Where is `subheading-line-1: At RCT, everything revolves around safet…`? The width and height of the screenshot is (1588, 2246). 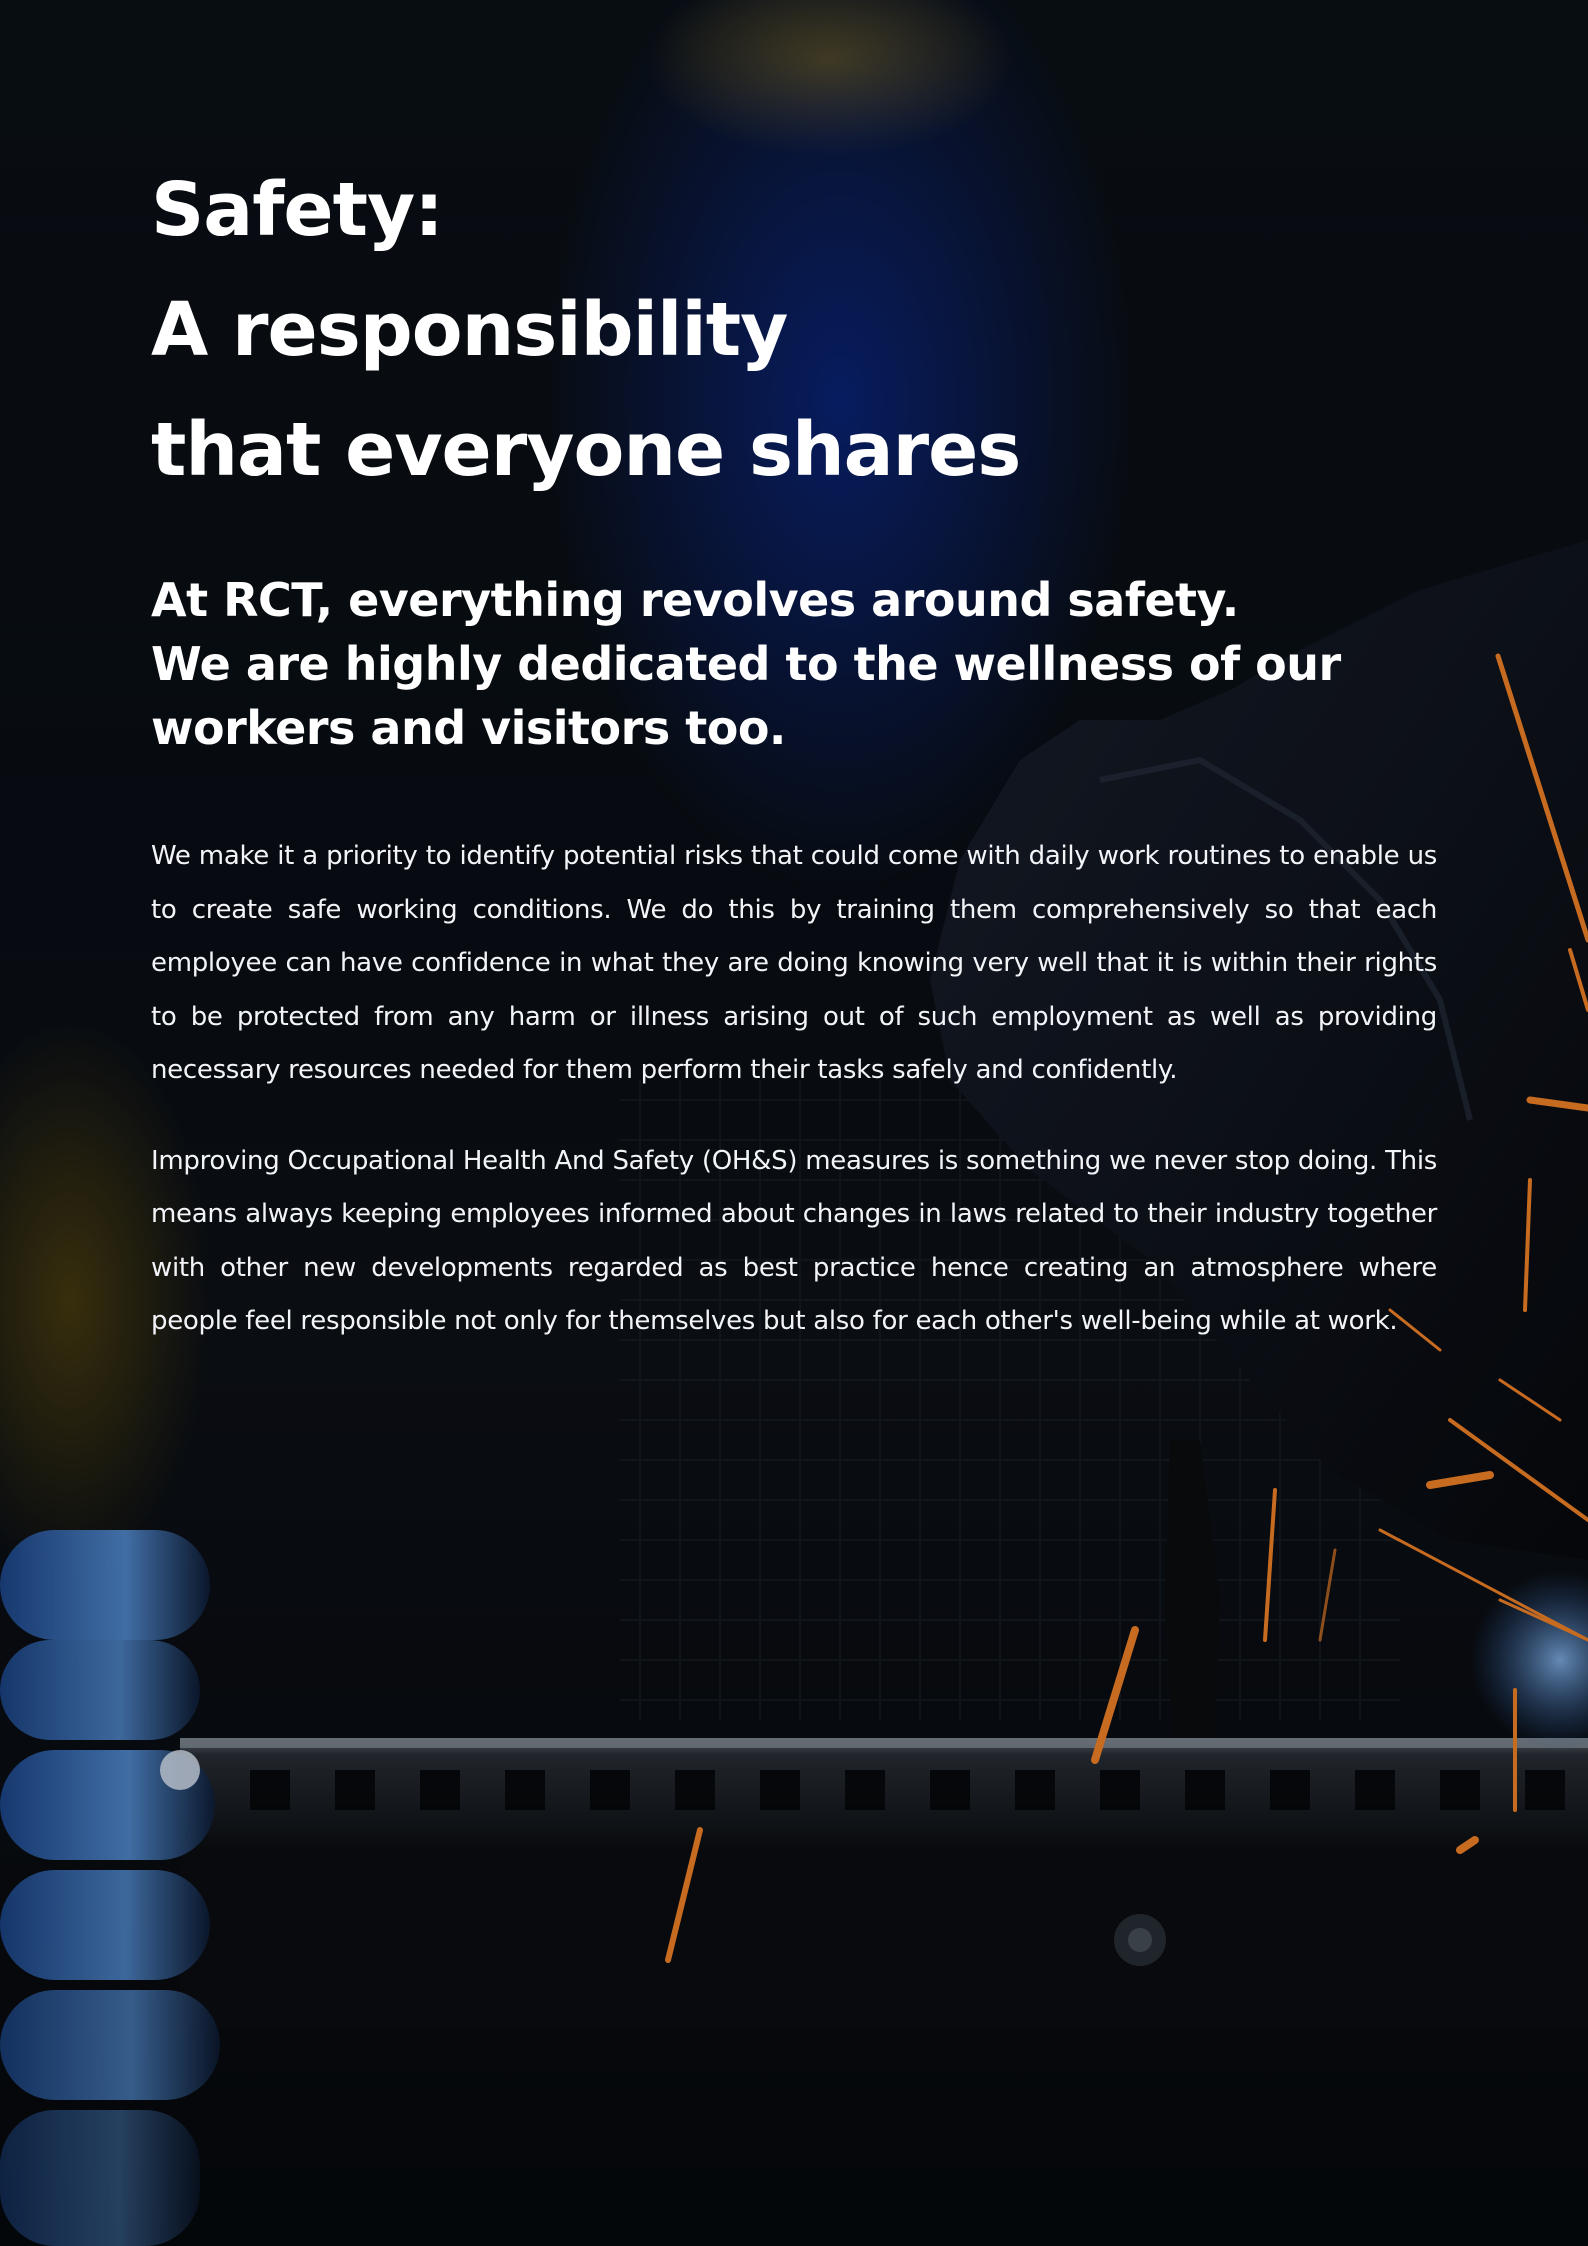
subheading-line-1: At RCT, everything revolves around safet… is located at coordinates (695, 600).